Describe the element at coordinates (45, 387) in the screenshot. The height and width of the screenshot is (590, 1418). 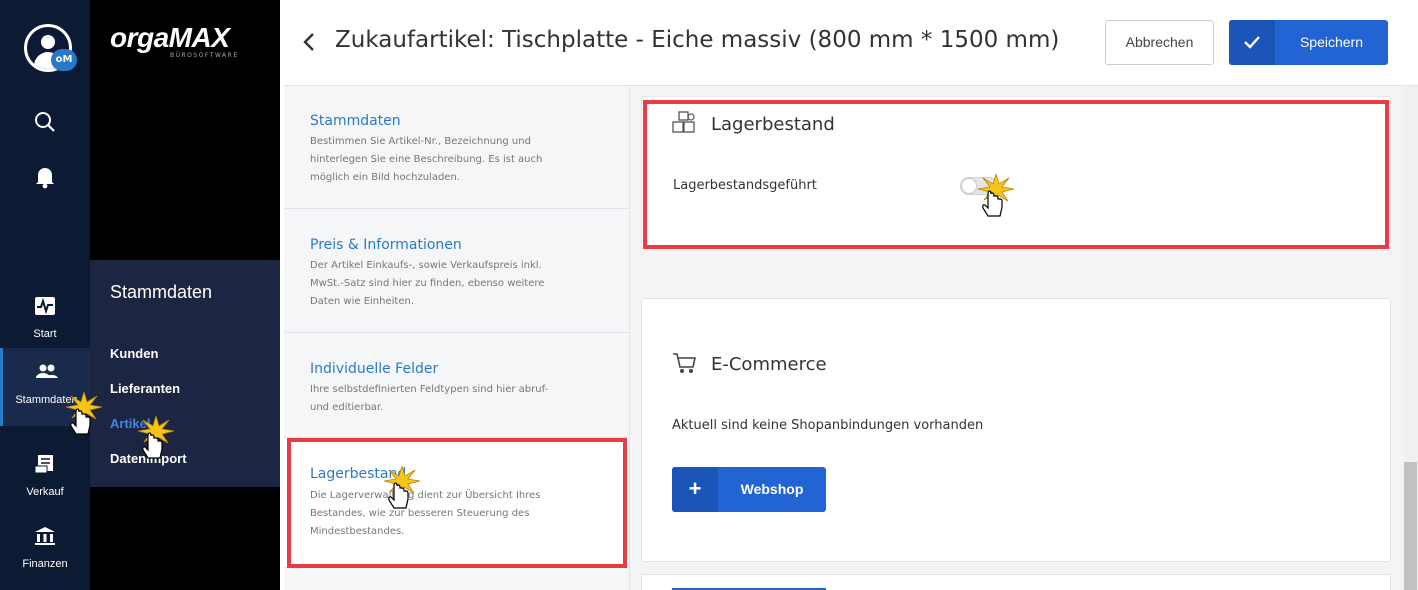
I see `rail-nav-stammdaten: Stammdaten` at that location.